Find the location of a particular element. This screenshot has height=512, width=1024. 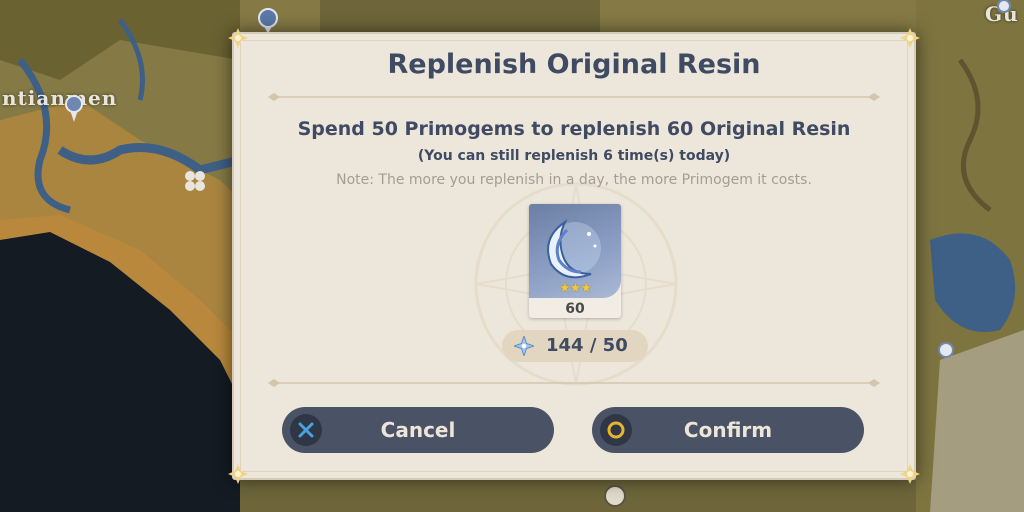

waypoint-icon is located at coordinates (74, 108).